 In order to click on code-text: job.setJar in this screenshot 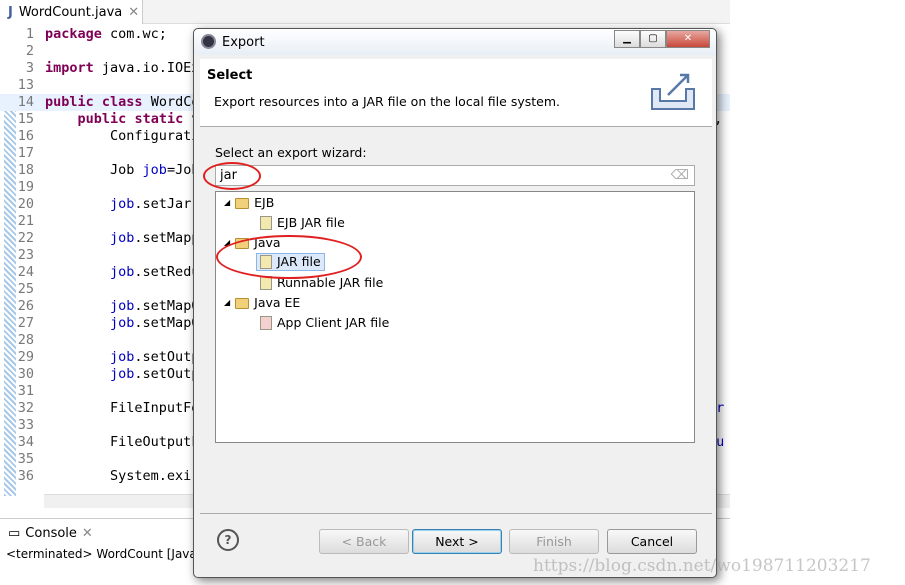, I will do `click(151, 204)`.